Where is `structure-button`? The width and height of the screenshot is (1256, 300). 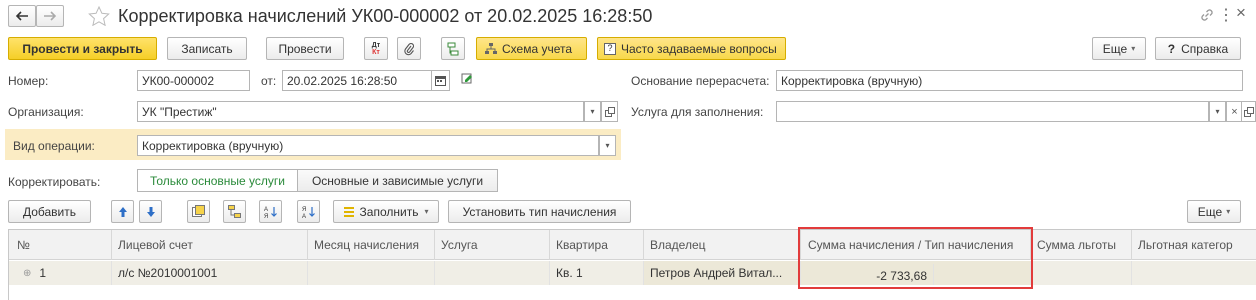
structure-button is located at coordinates (453, 48).